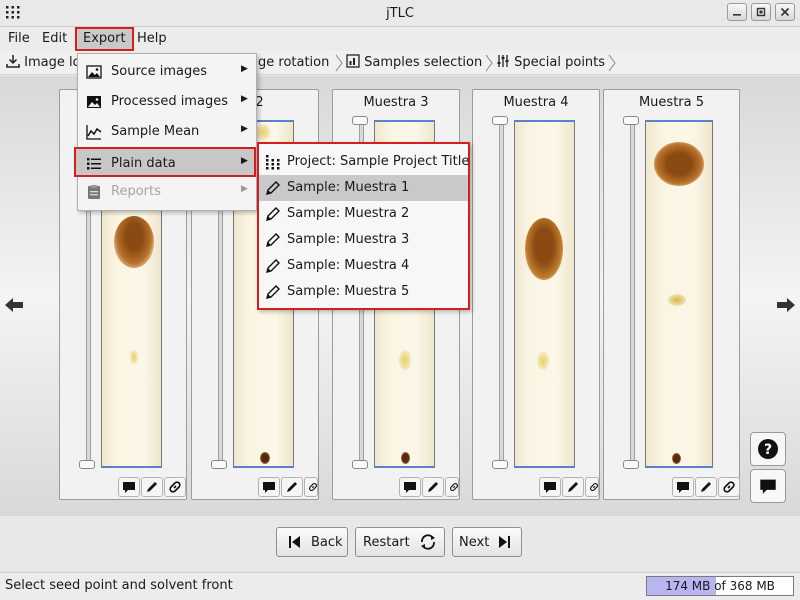 The image size is (800, 600). What do you see at coordinates (737, 12) in the screenshot?
I see `minimize-button` at bounding box center [737, 12].